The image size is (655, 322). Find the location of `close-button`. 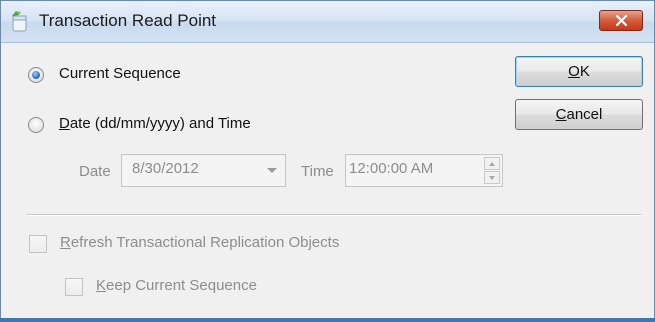

close-button is located at coordinates (621, 20).